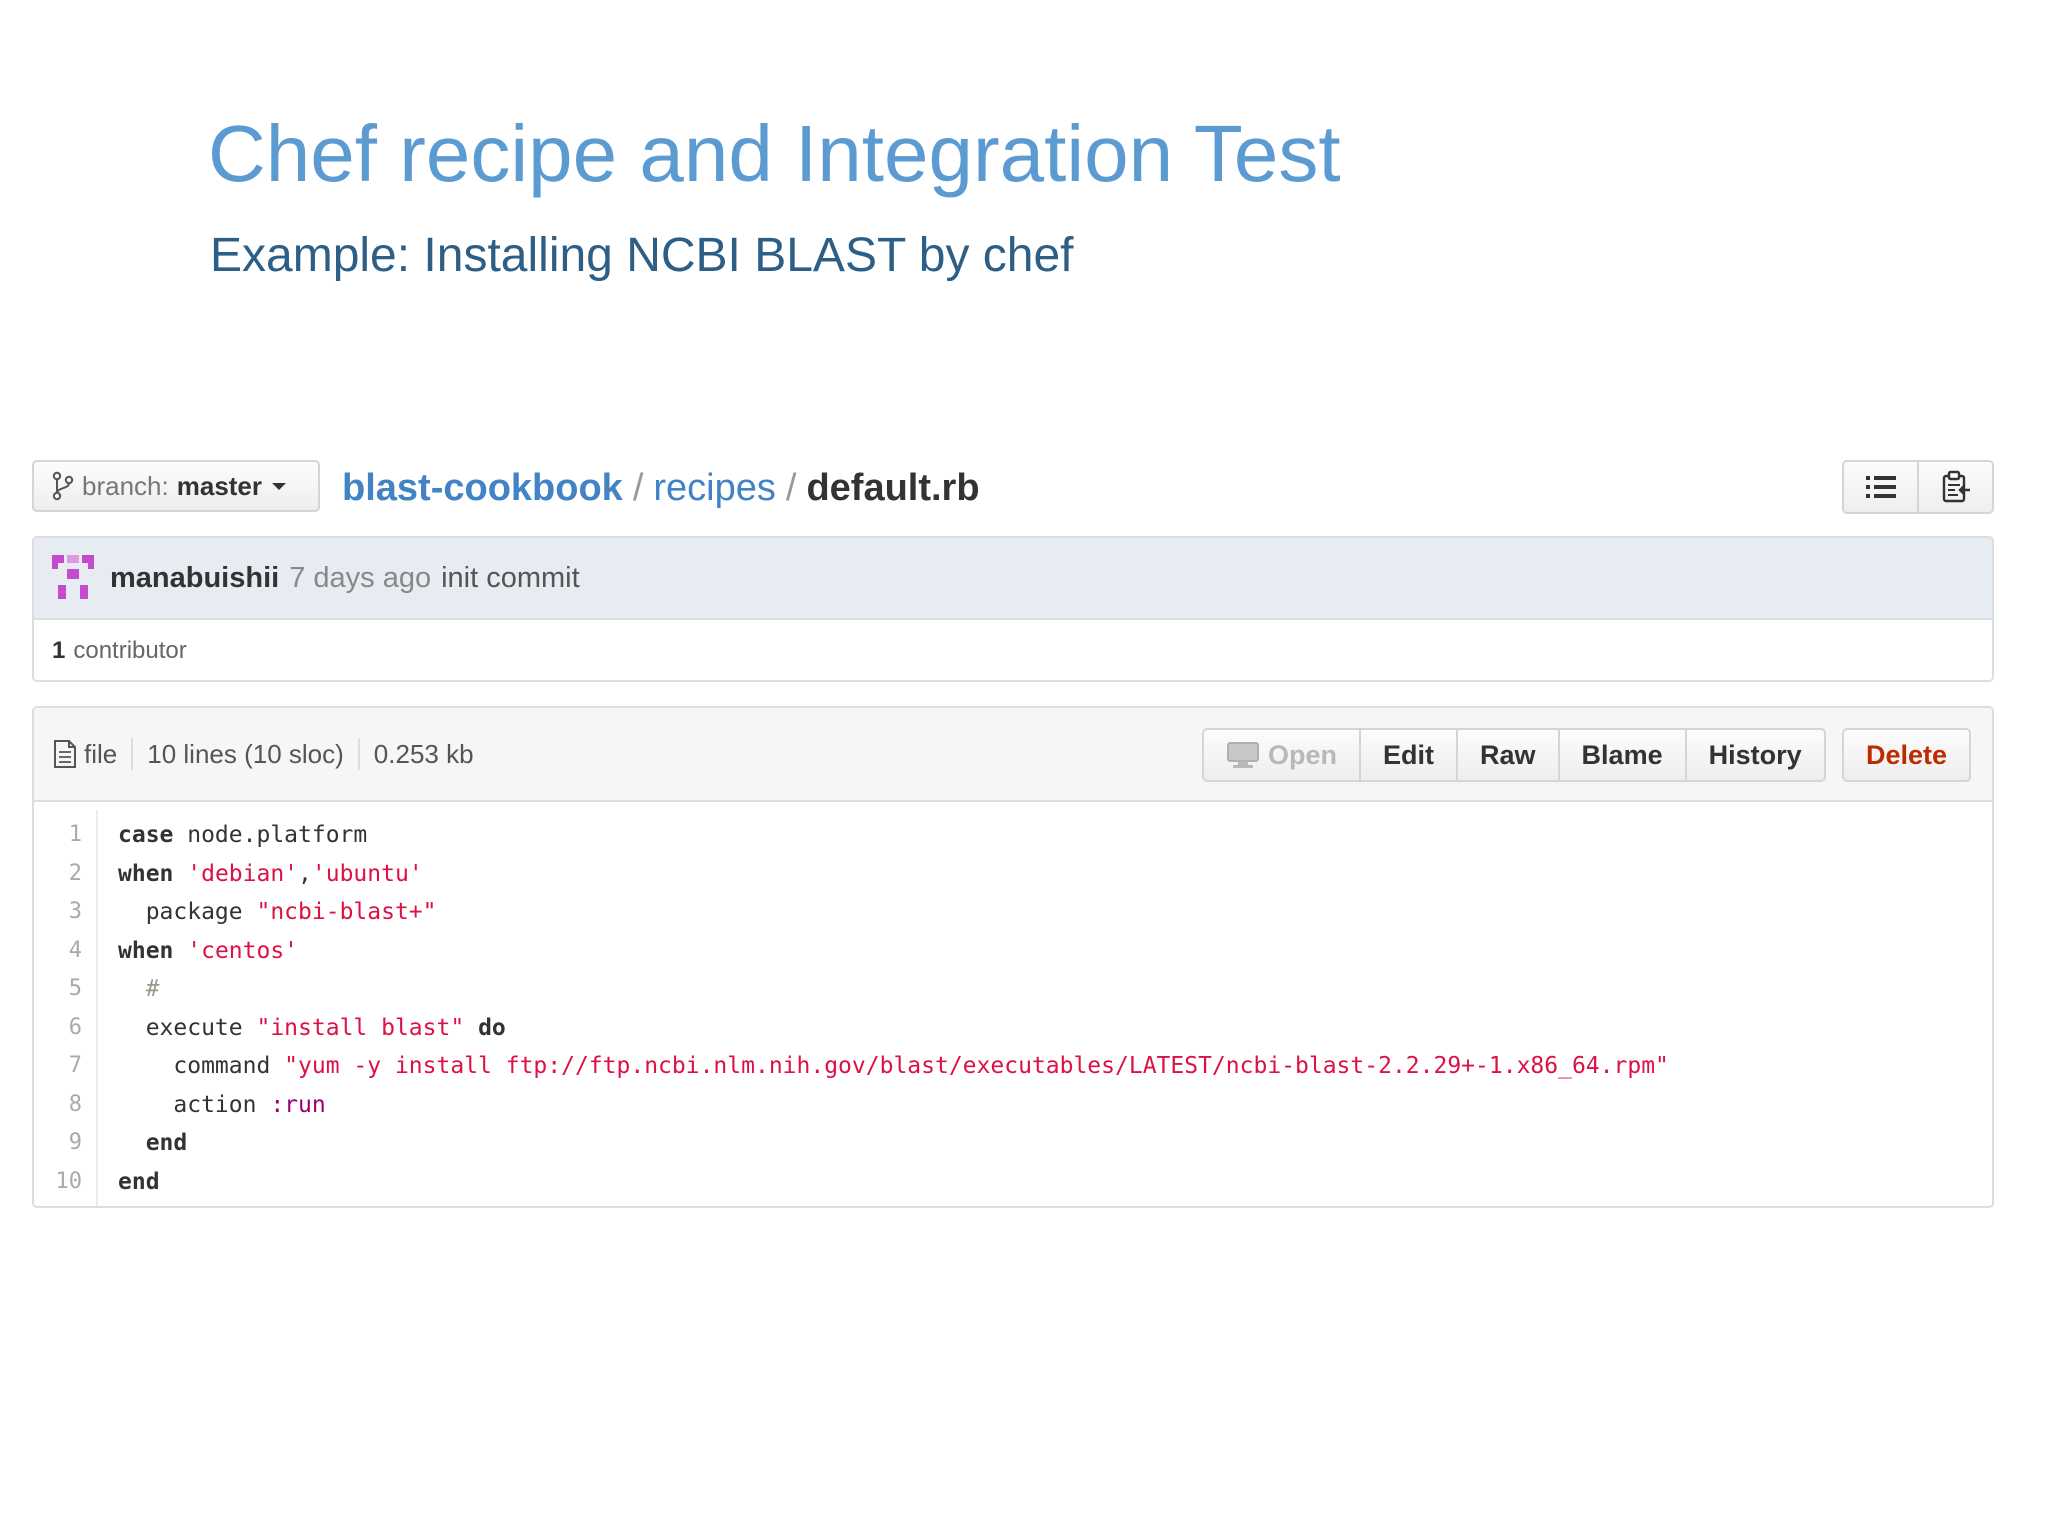 Image resolution: width=2048 pixels, height=1536 pixels. I want to click on file-info: file 10 lines (10 sloc) 0.253 kb, so click(263, 754).